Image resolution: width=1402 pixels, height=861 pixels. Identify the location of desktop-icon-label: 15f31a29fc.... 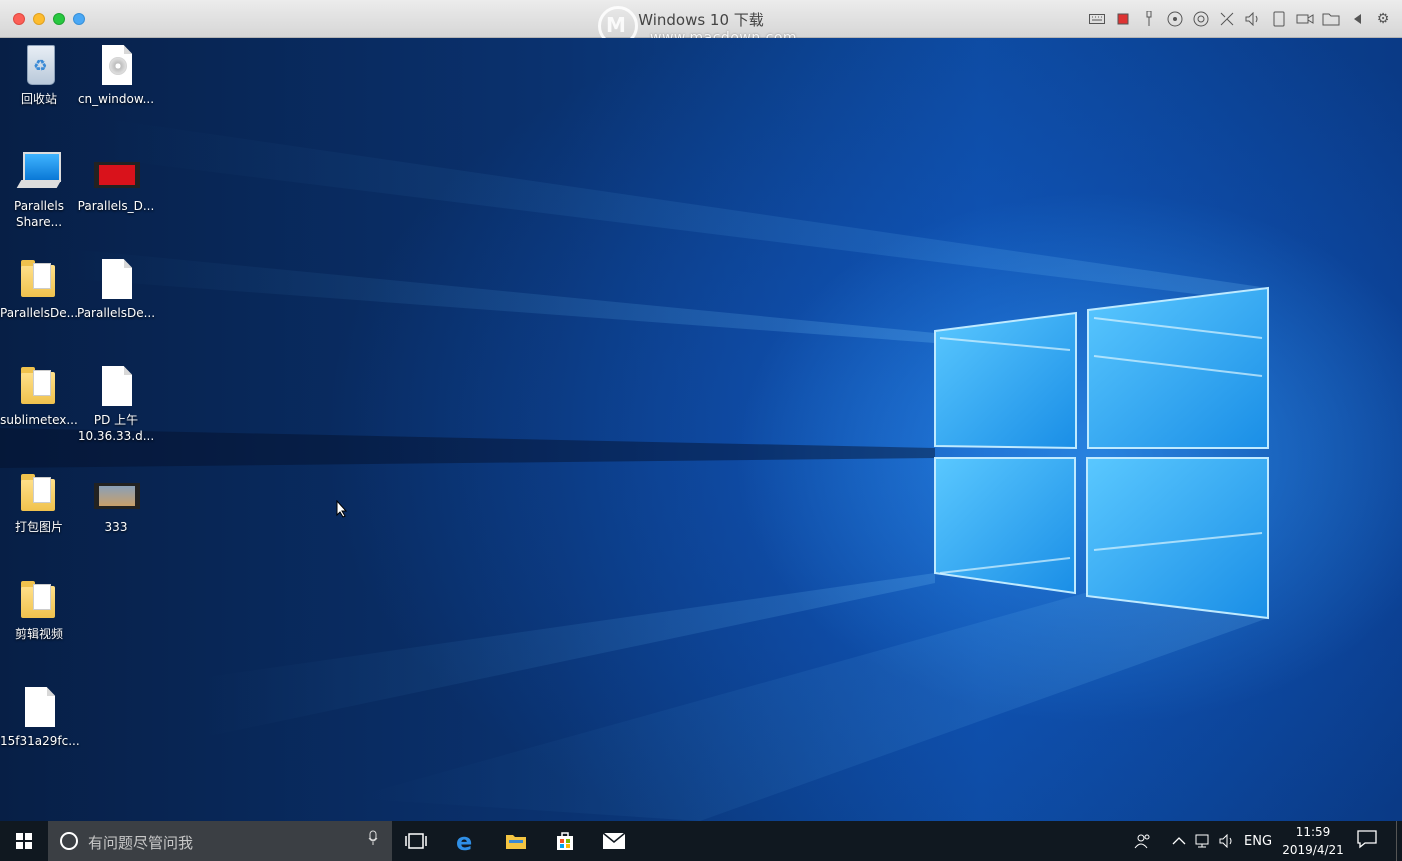
(40, 741).